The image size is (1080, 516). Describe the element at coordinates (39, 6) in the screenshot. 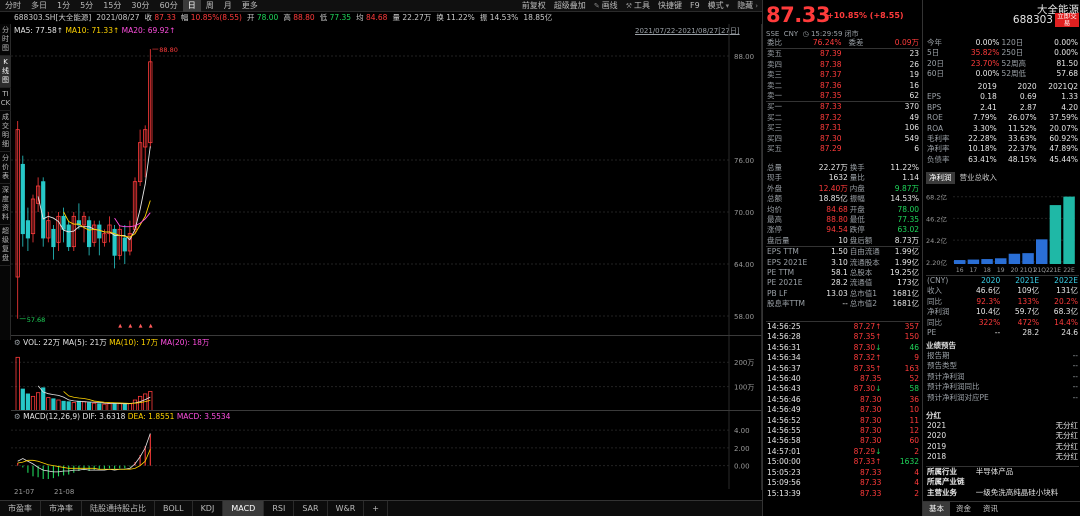

I see `tab-multi-day: 多日` at that location.